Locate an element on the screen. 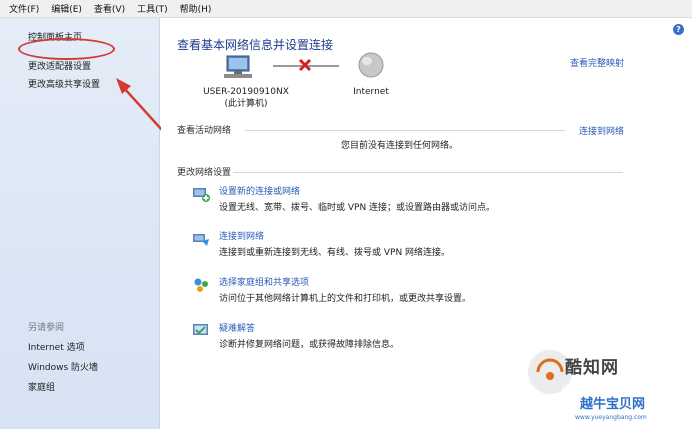 The height and width of the screenshot is (429, 692). change-settings-heading: 更改网络设置 is located at coordinates (204, 173).